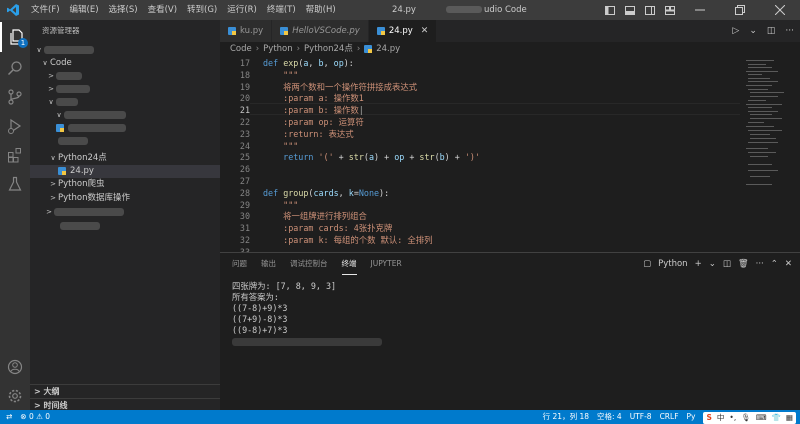 This screenshot has height=424, width=800. What do you see at coordinates (721, 417) in the screenshot?
I see `ime-chinese-mode-icon: 中` at bounding box center [721, 417].